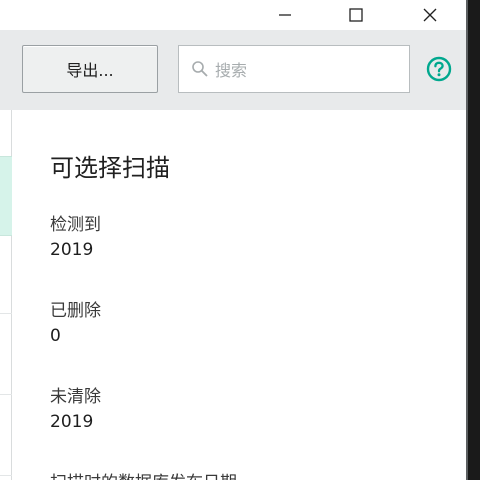 The width and height of the screenshot is (480, 480). What do you see at coordinates (200, 69) in the screenshot?
I see `search-icon` at bounding box center [200, 69].